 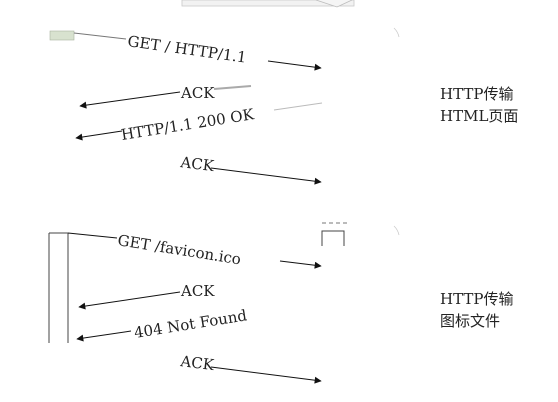 I want to click on message-200-ok: HTTP/1.1 200 OK, so click(x=199, y=123).